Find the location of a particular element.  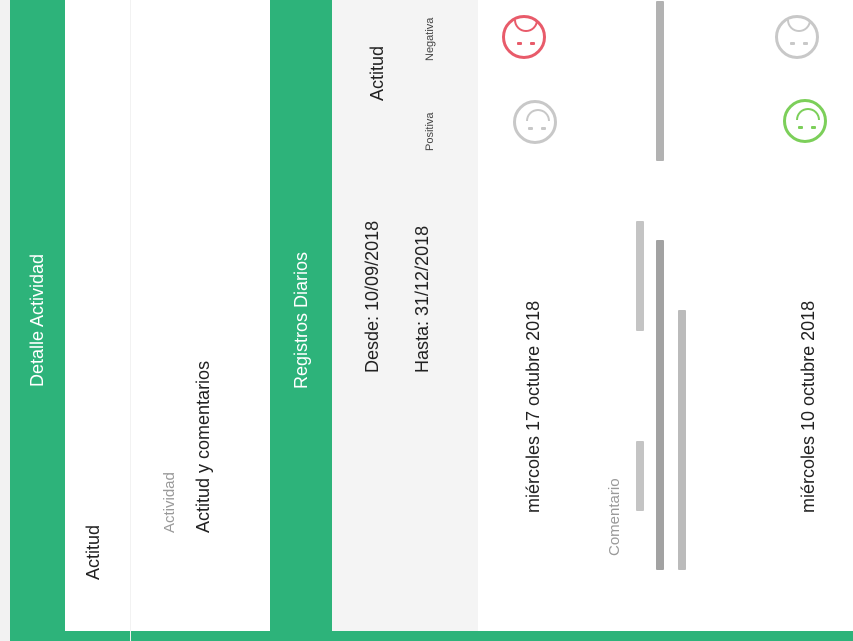

entry-comment-label: Comentario is located at coordinates (614, 517).